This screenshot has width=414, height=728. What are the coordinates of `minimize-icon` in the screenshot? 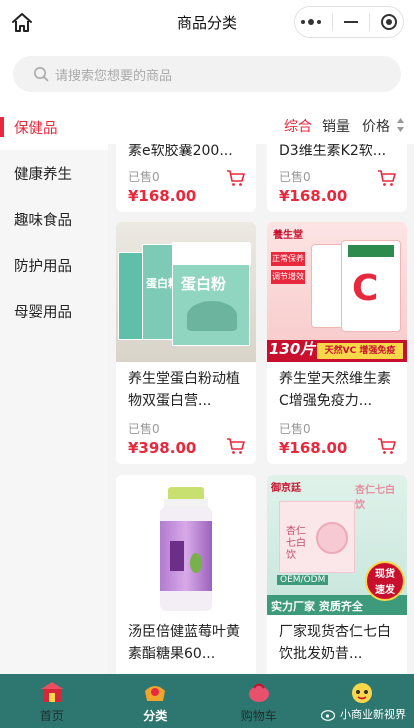 It's located at (350, 22).